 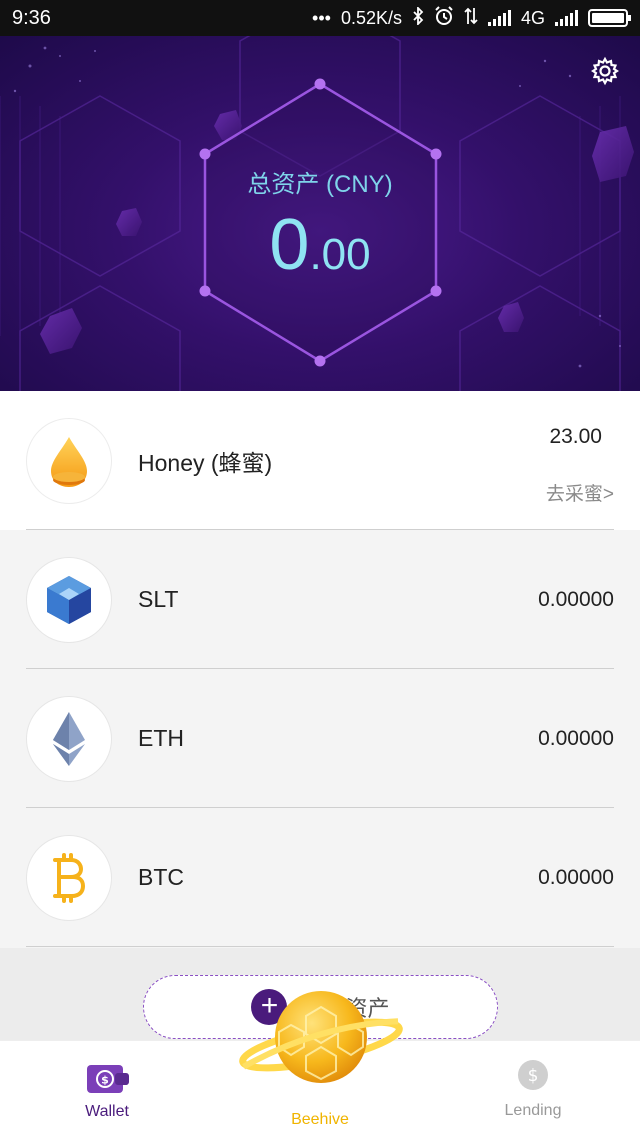 What do you see at coordinates (31, 17) in the screenshot?
I see `status-time: 9:36` at bounding box center [31, 17].